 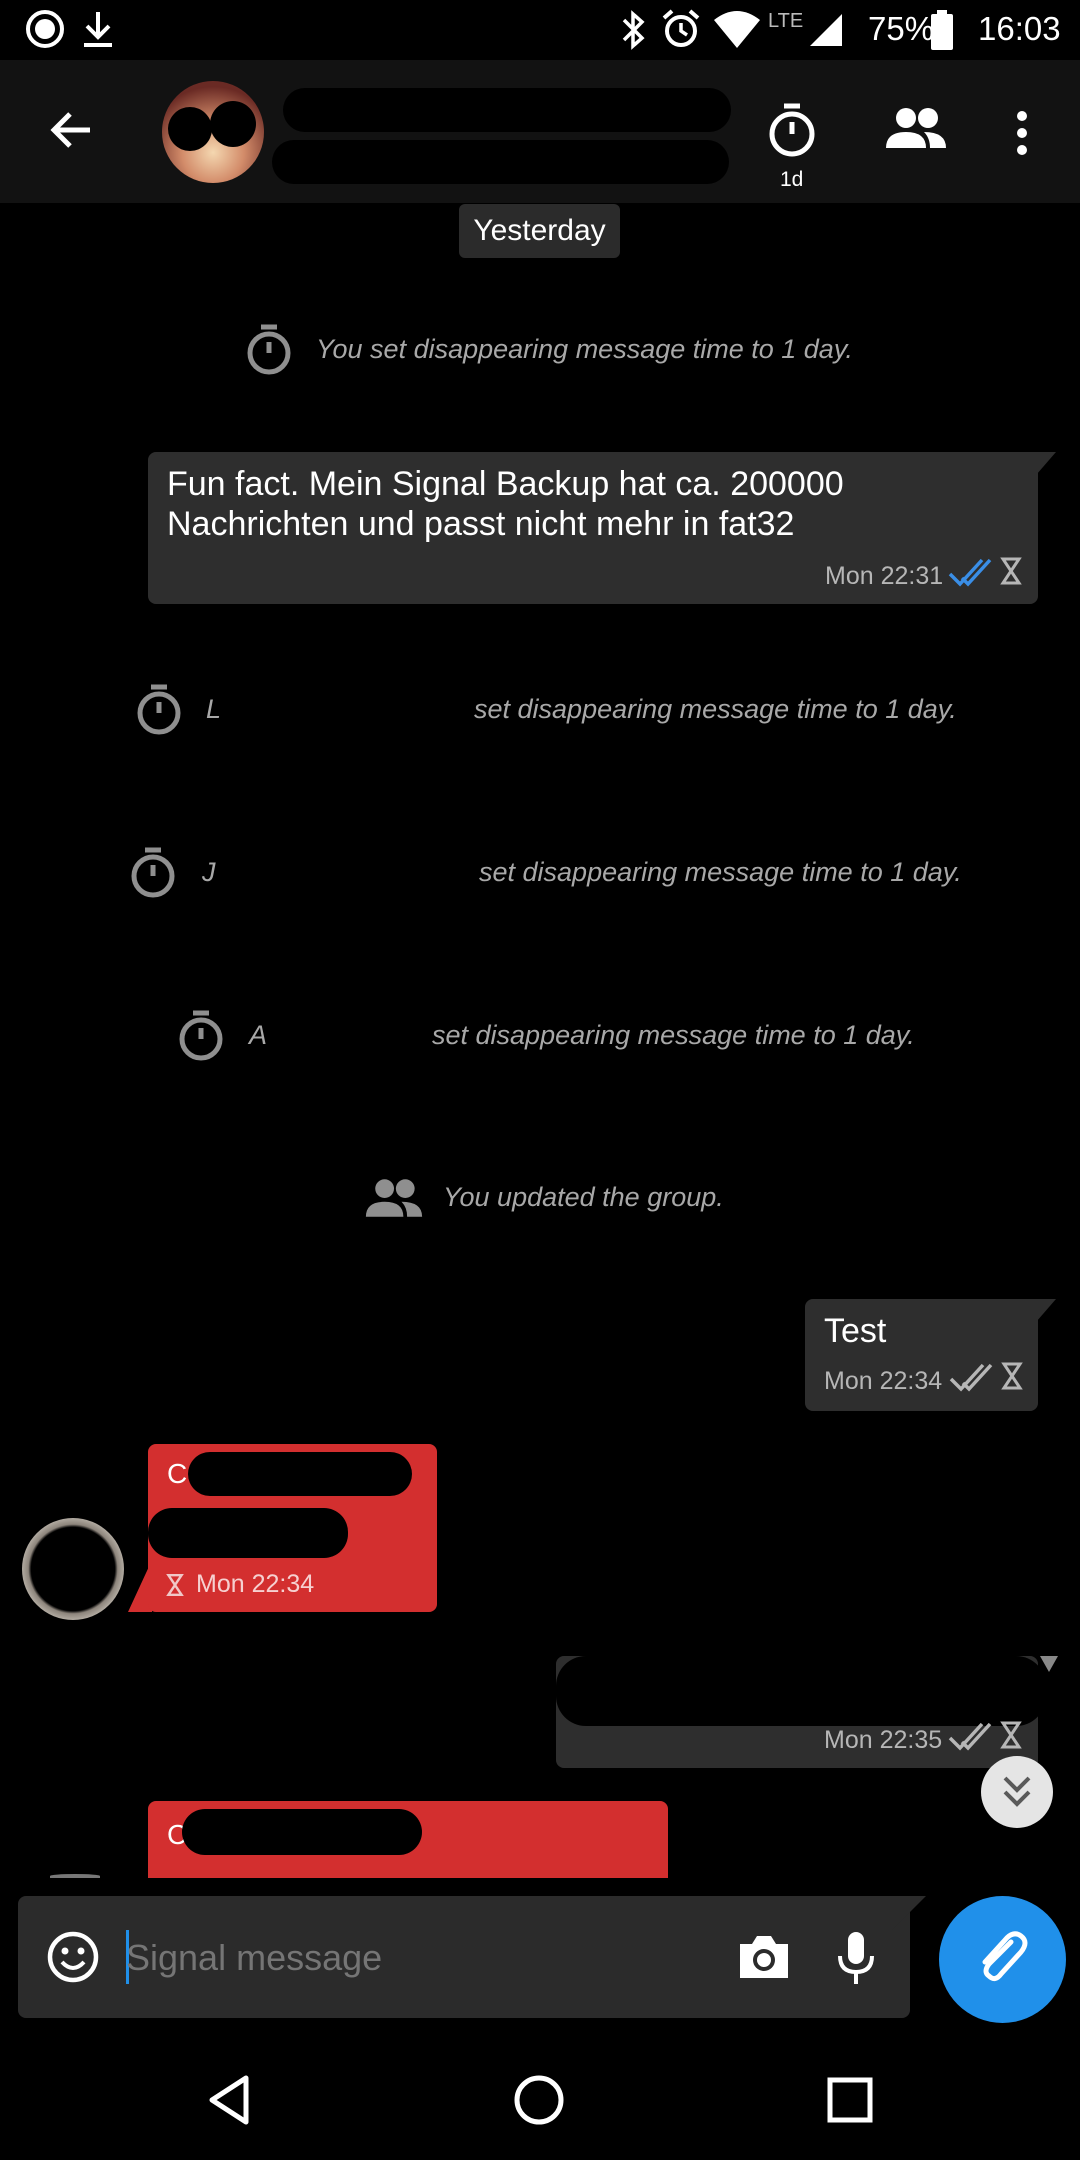 I want to click on sender-avatar, so click(x=73, y=1569).